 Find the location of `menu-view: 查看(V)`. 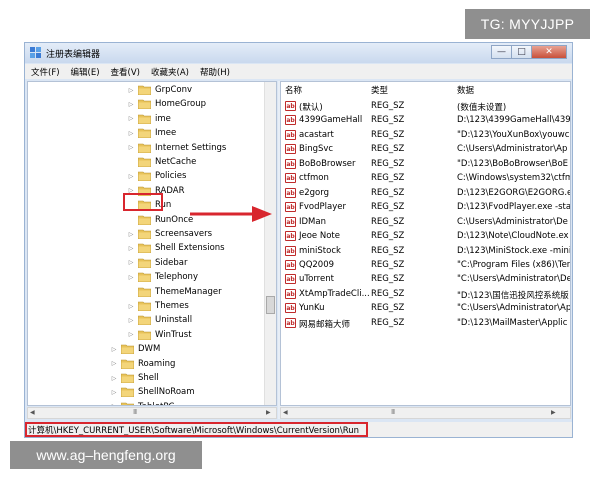

menu-view: 查看(V) is located at coordinates (125, 72).